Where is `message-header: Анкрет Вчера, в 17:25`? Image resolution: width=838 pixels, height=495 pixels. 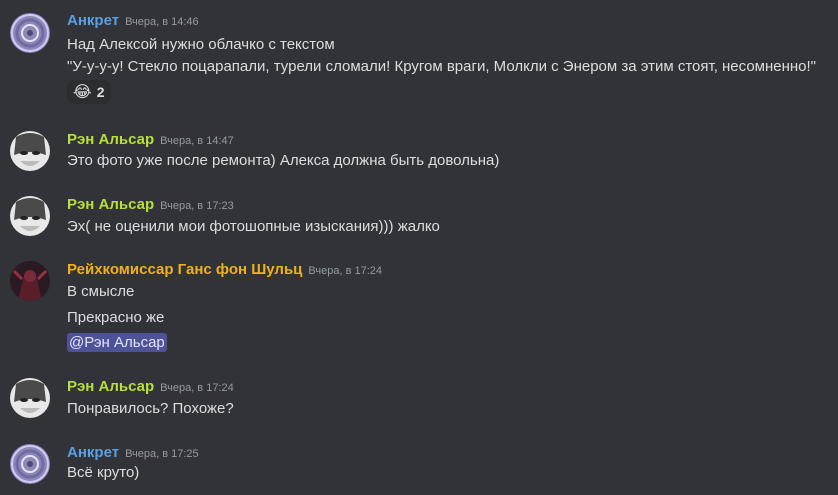
message-header: Анкрет Вчера, в 17:25 is located at coordinates (133, 453).